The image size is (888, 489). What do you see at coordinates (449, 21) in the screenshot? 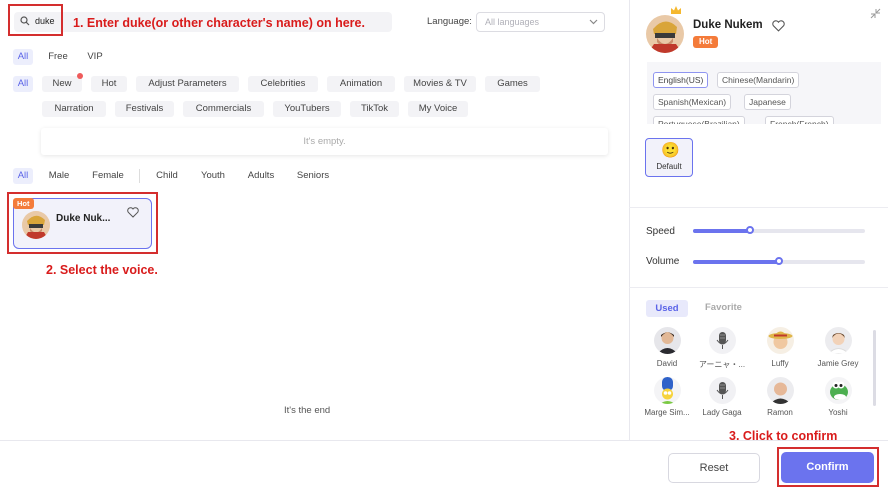
I see `language-label: Language:` at bounding box center [449, 21].